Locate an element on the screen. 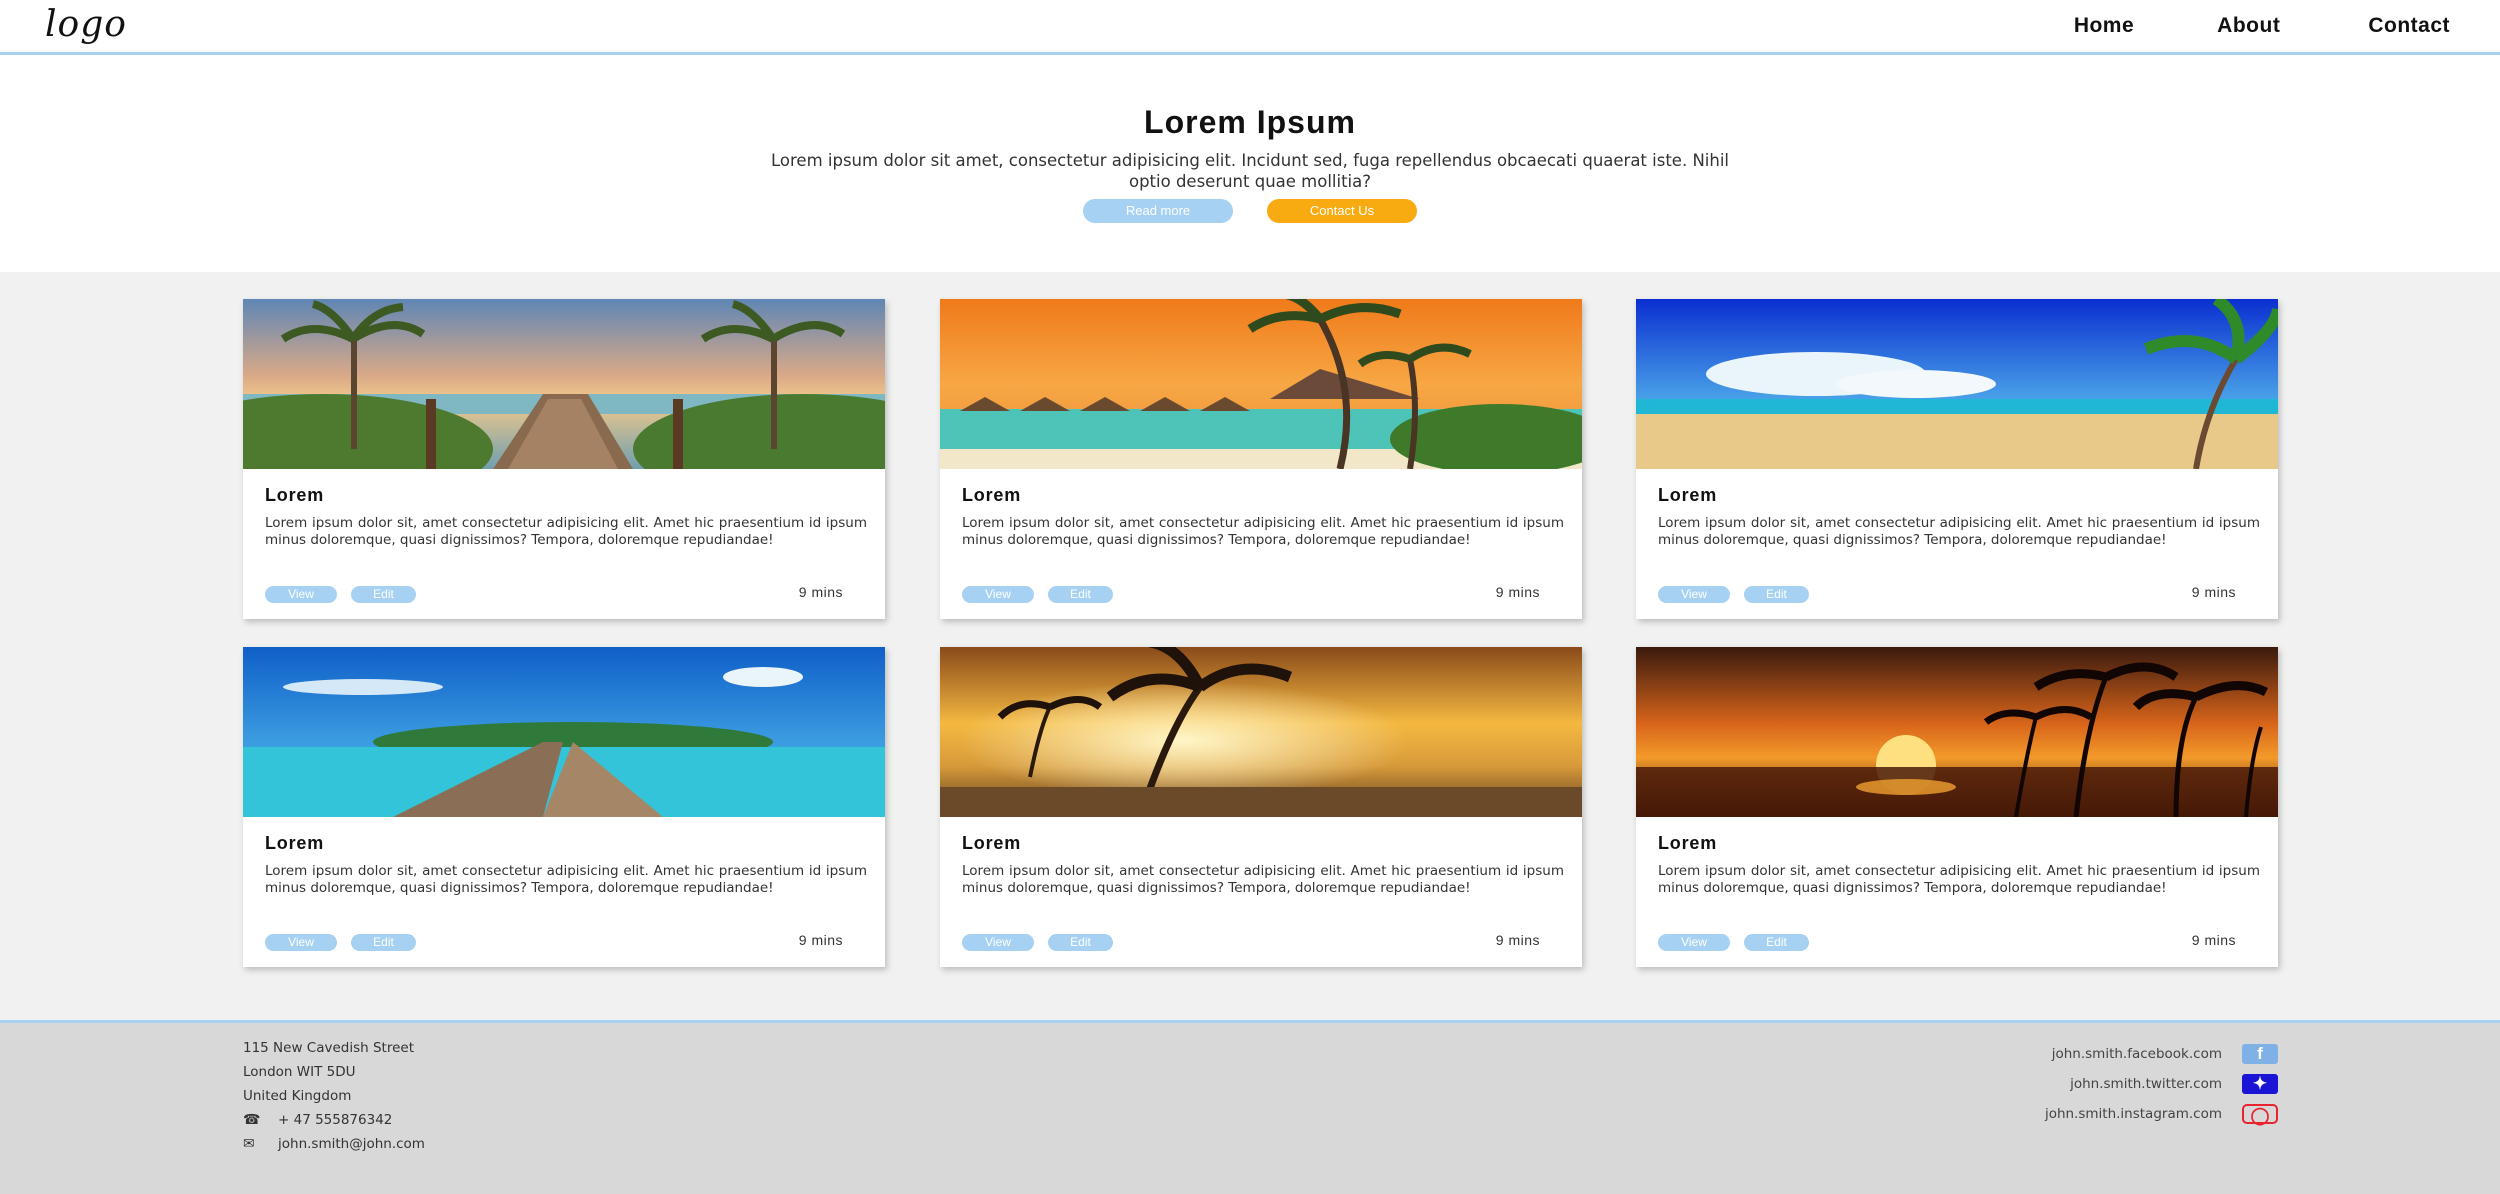 This screenshot has width=2500, height=1194. phone-line: ☎ + 47 555876342 is located at coordinates (334, 1123).